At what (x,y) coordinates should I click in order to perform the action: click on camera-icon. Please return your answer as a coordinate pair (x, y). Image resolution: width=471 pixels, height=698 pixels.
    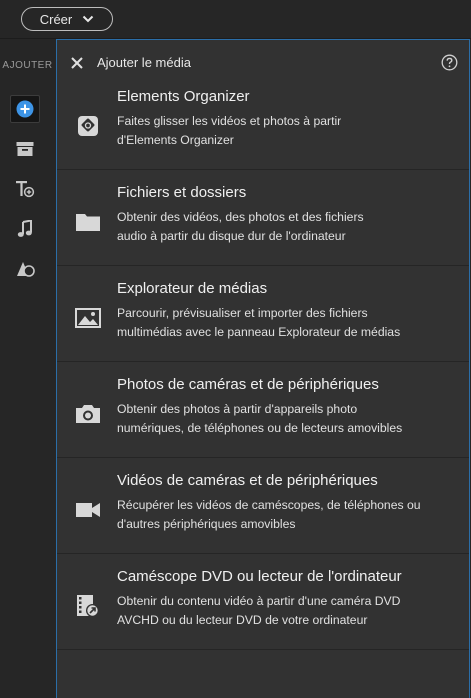
    Looking at the image, I should click on (88, 414).